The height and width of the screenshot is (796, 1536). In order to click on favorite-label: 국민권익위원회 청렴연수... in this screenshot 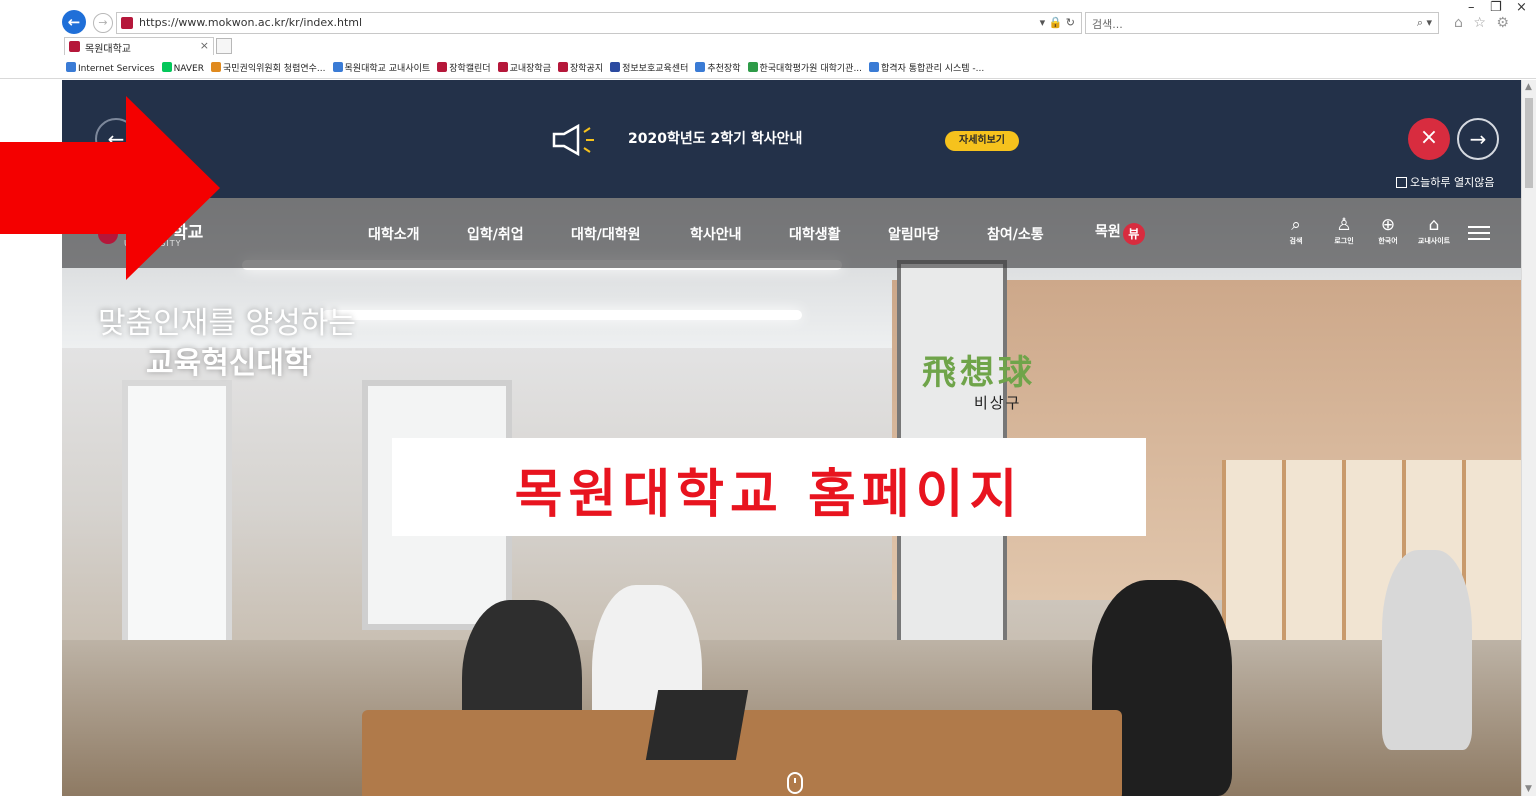, I will do `click(274, 69)`.